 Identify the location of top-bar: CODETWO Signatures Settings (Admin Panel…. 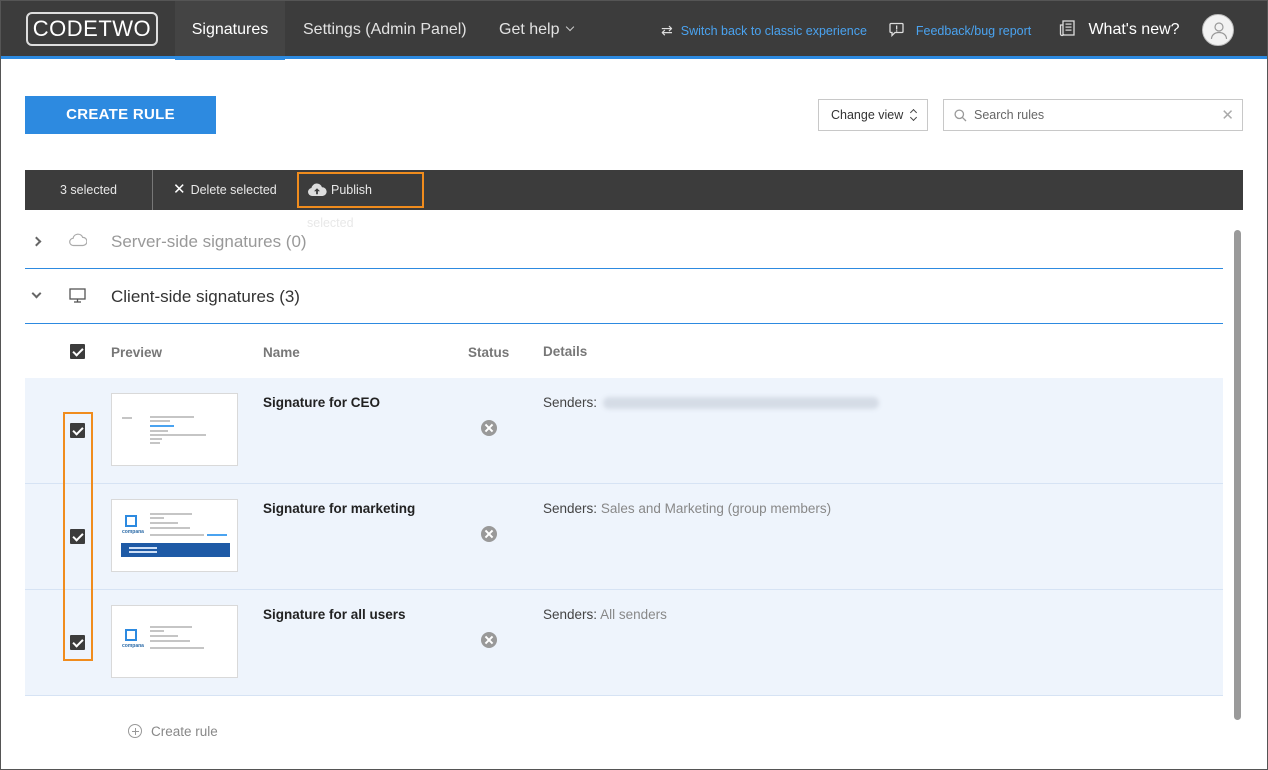
(634, 30).